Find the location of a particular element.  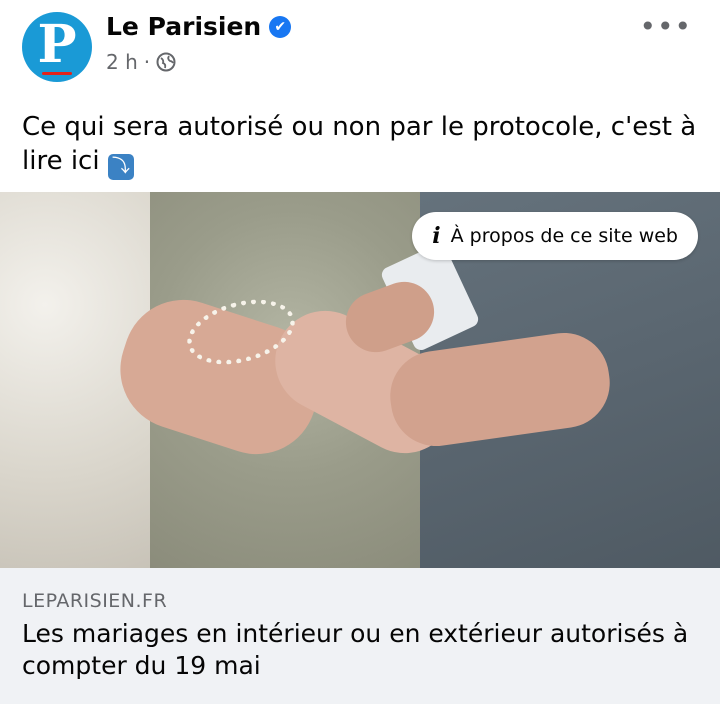

page-avatar: P is located at coordinates (57, 47).